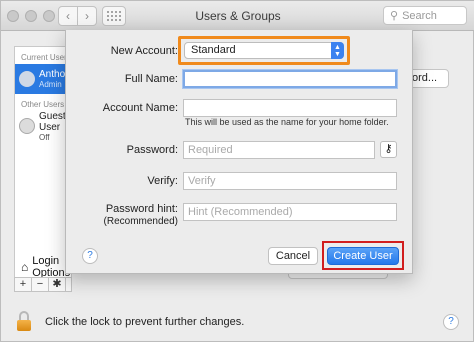  What do you see at coordinates (140, 108) in the screenshot?
I see `account-name-label: Account Name:` at bounding box center [140, 108].